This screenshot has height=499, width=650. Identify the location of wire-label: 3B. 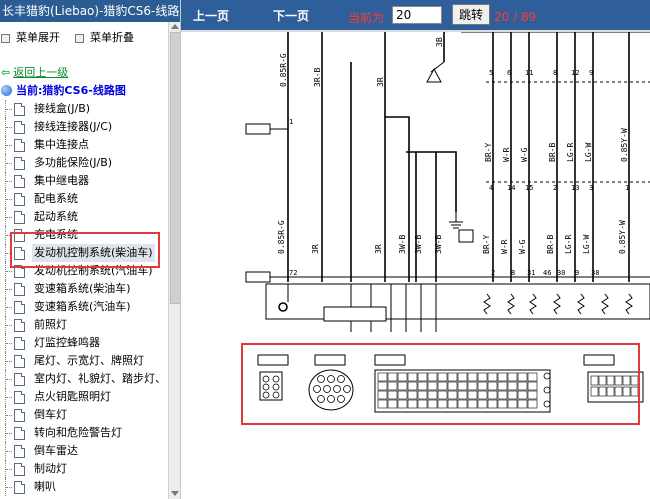
(439, 42).